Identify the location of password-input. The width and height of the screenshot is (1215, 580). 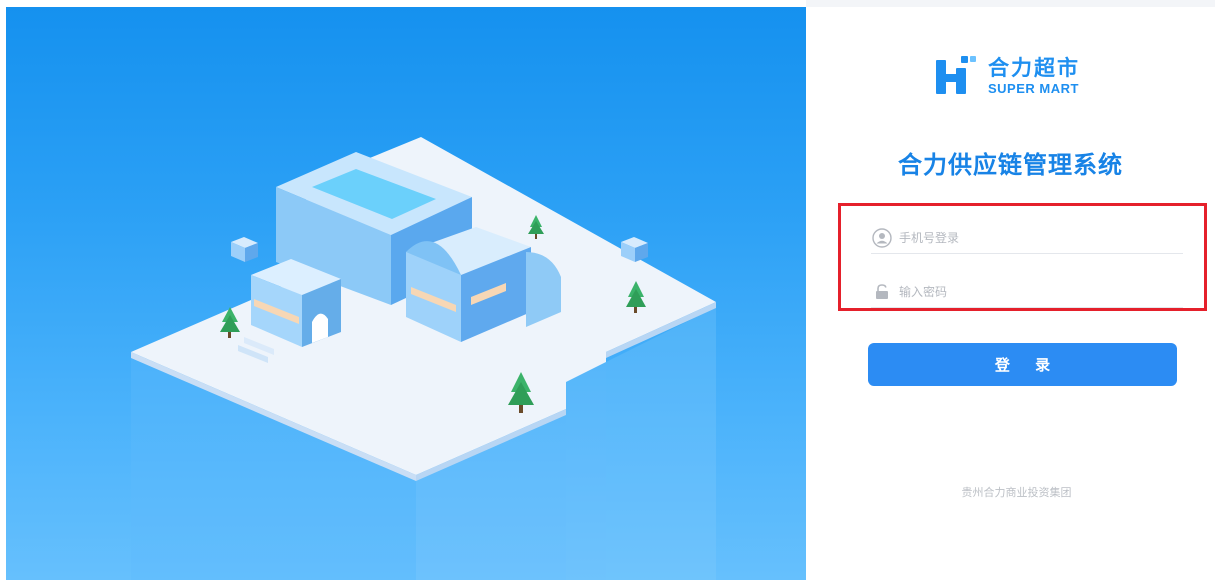
(1034, 292).